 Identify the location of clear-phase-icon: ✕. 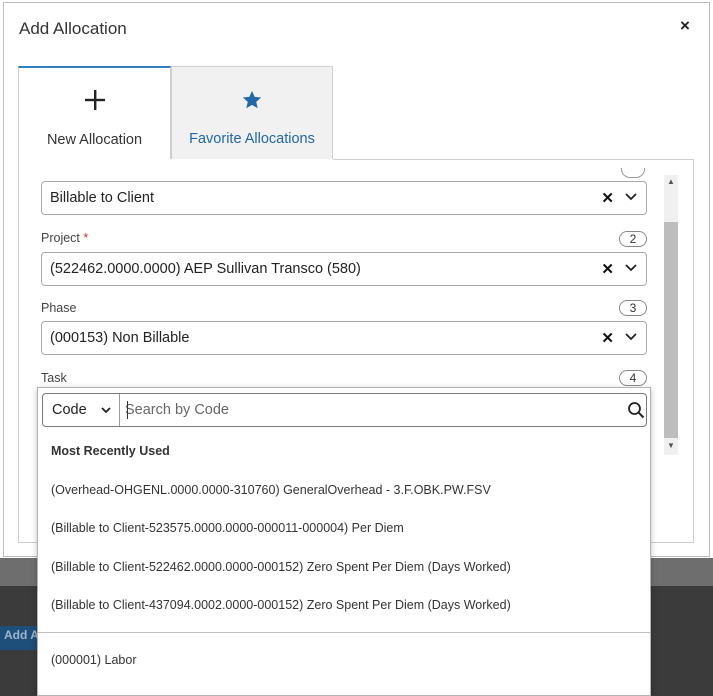
(607, 338).